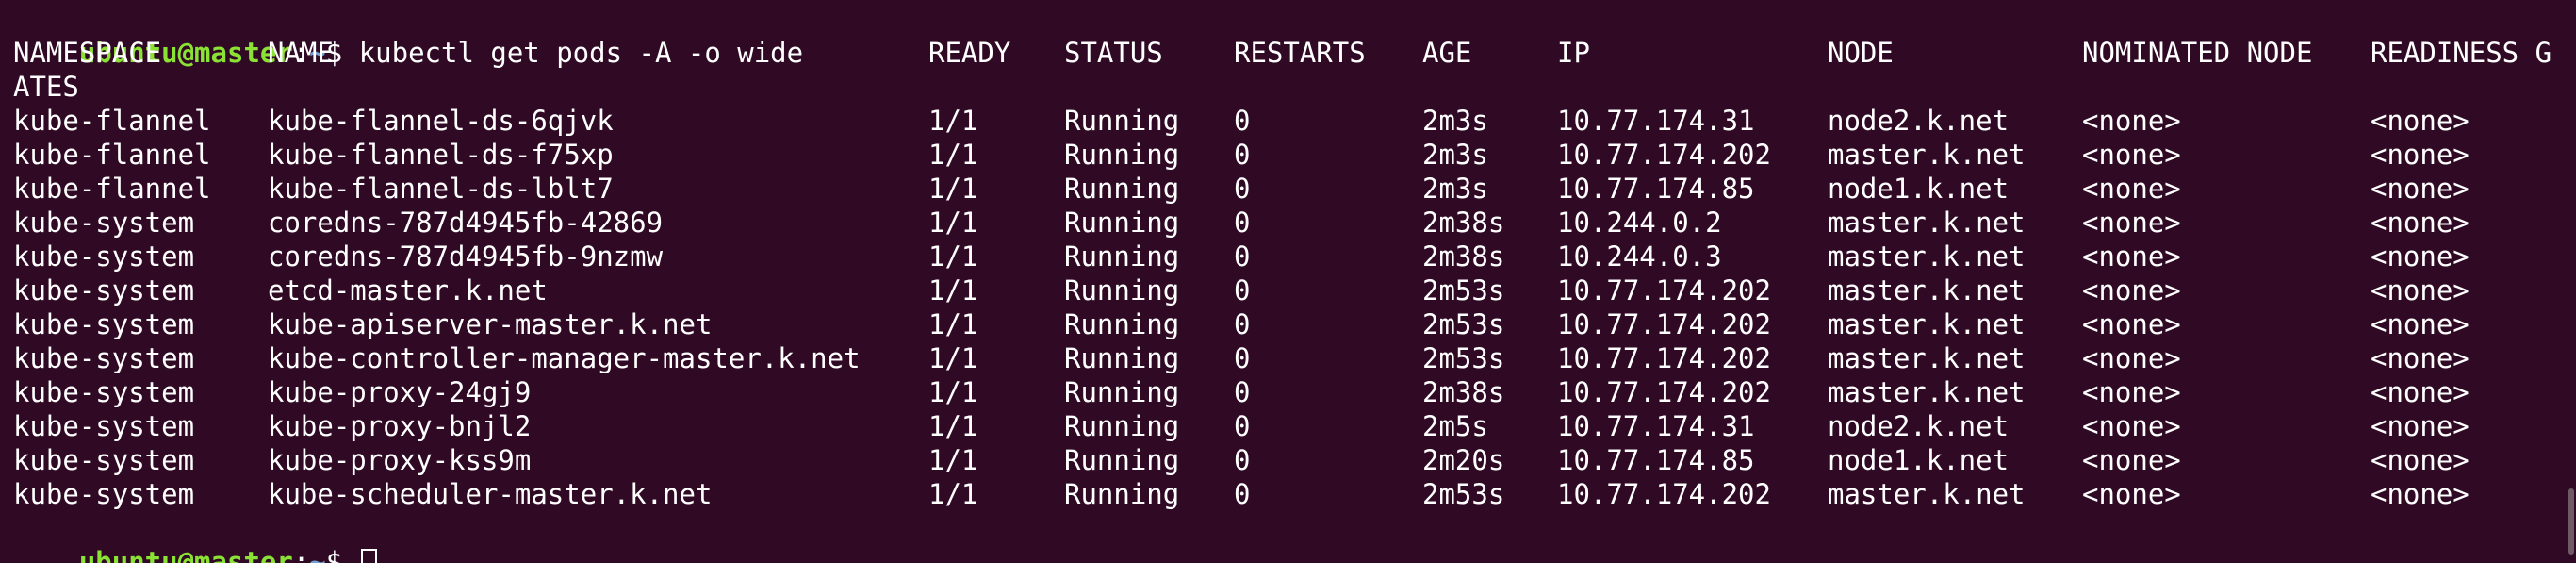 The height and width of the screenshot is (563, 2576). Describe the element at coordinates (1463, 460) in the screenshot. I see `cell-age: 2m20s` at that location.